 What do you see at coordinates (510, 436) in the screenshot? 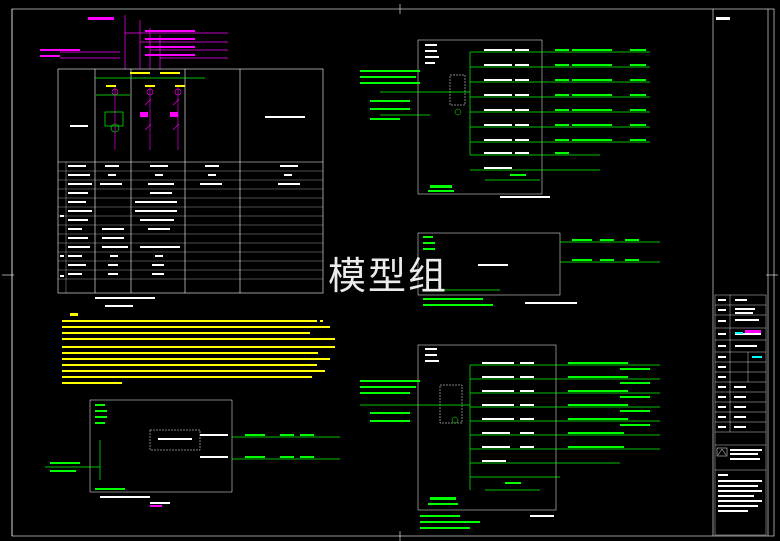
I see `distribution-box-bottom-right` at bounding box center [510, 436].